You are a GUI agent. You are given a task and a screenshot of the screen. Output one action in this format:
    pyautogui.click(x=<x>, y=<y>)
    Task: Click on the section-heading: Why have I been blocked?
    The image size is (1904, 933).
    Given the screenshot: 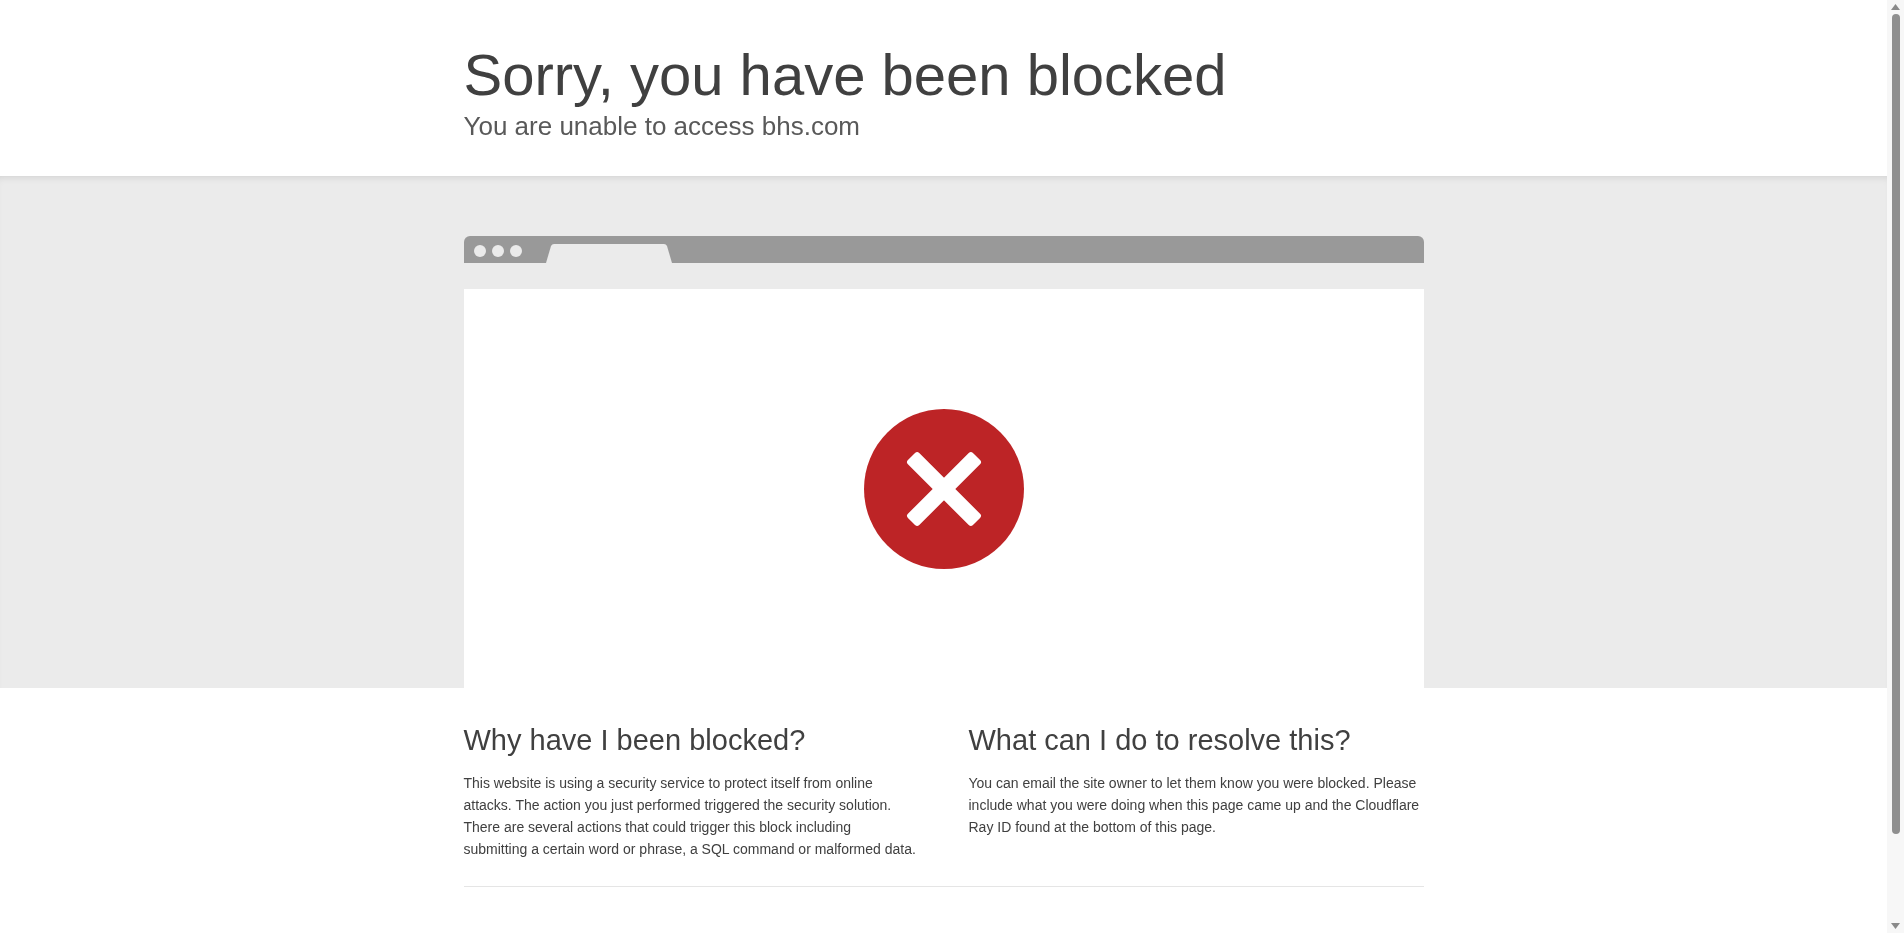 What is the action you would take?
    pyautogui.click(x=635, y=740)
    